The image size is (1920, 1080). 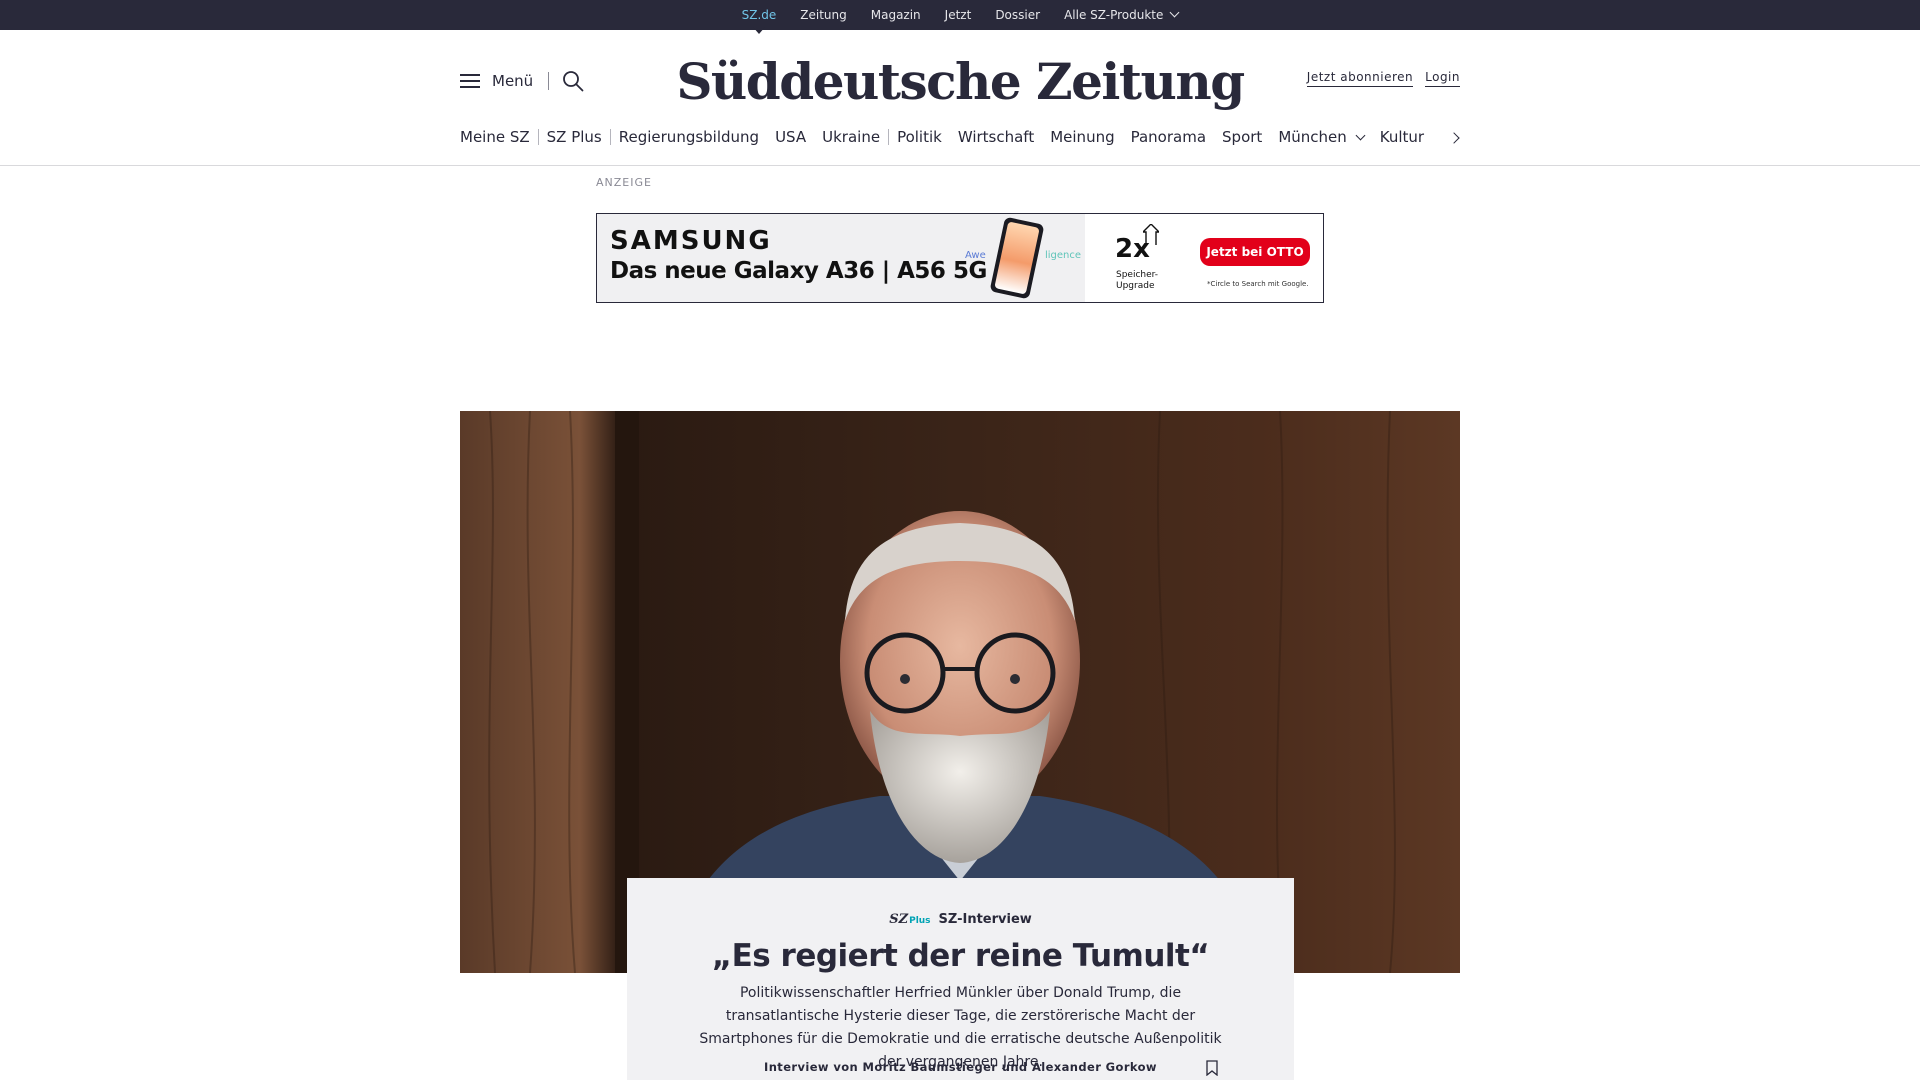 What do you see at coordinates (798, 271) in the screenshot?
I see `ad-product: Das neue Galaxy A36 | A56 5G` at bounding box center [798, 271].